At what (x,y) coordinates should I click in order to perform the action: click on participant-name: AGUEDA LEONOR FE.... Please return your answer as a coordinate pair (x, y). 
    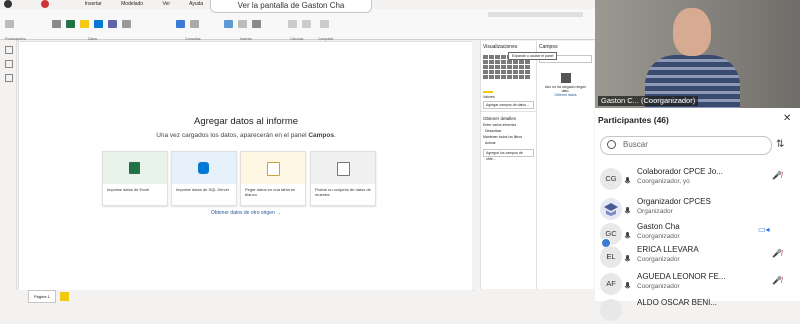
    Looking at the image, I should click on (681, 276).